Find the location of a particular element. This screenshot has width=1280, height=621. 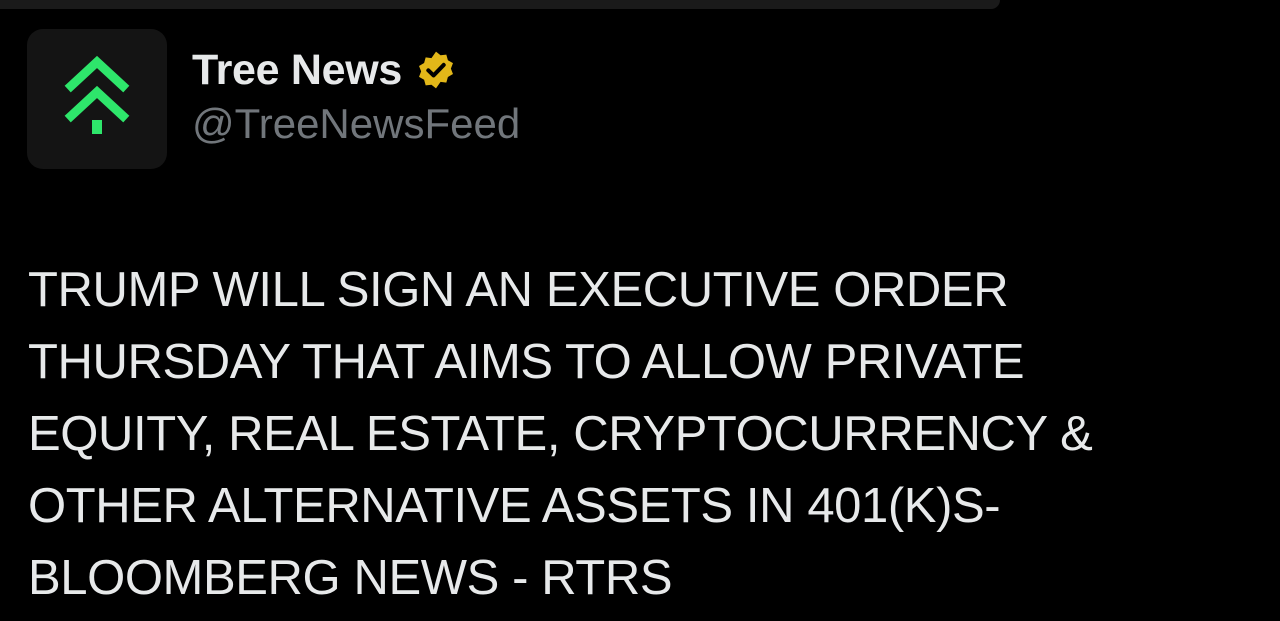

tree-news-logo-icon is located at coordinates (97, 94).